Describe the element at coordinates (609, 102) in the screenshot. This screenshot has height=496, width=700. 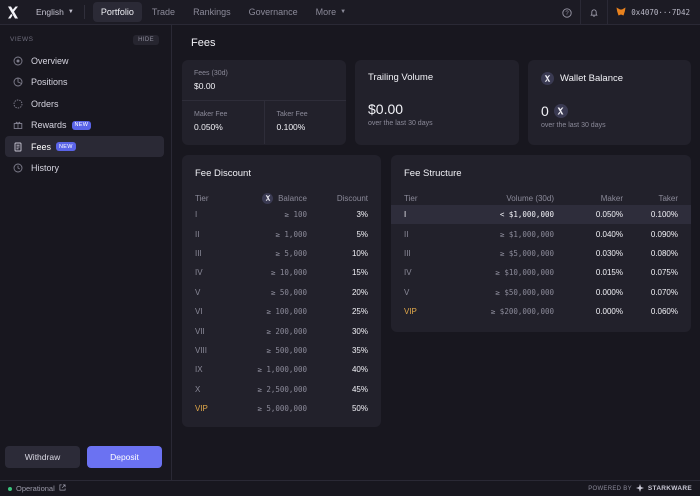
I see `wallet-balance-card: Wallet Balance 0 over the last 30 days` at that location.